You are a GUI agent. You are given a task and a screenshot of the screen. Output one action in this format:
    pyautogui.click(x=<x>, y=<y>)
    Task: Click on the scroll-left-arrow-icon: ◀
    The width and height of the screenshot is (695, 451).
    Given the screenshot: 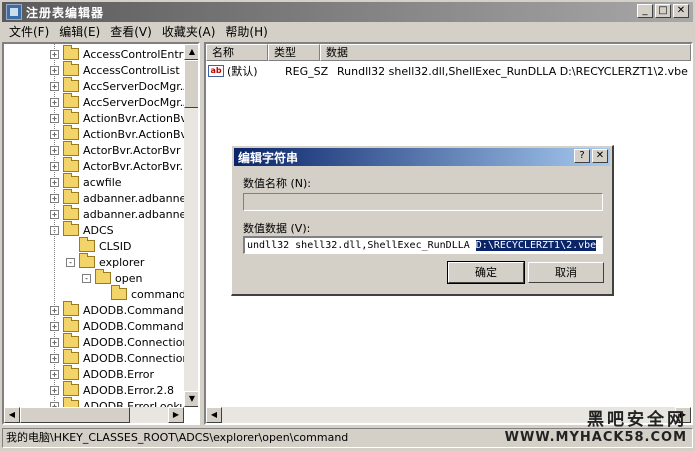 What is the action you would take?
    pyautogui.click(x=12, y=415)
    